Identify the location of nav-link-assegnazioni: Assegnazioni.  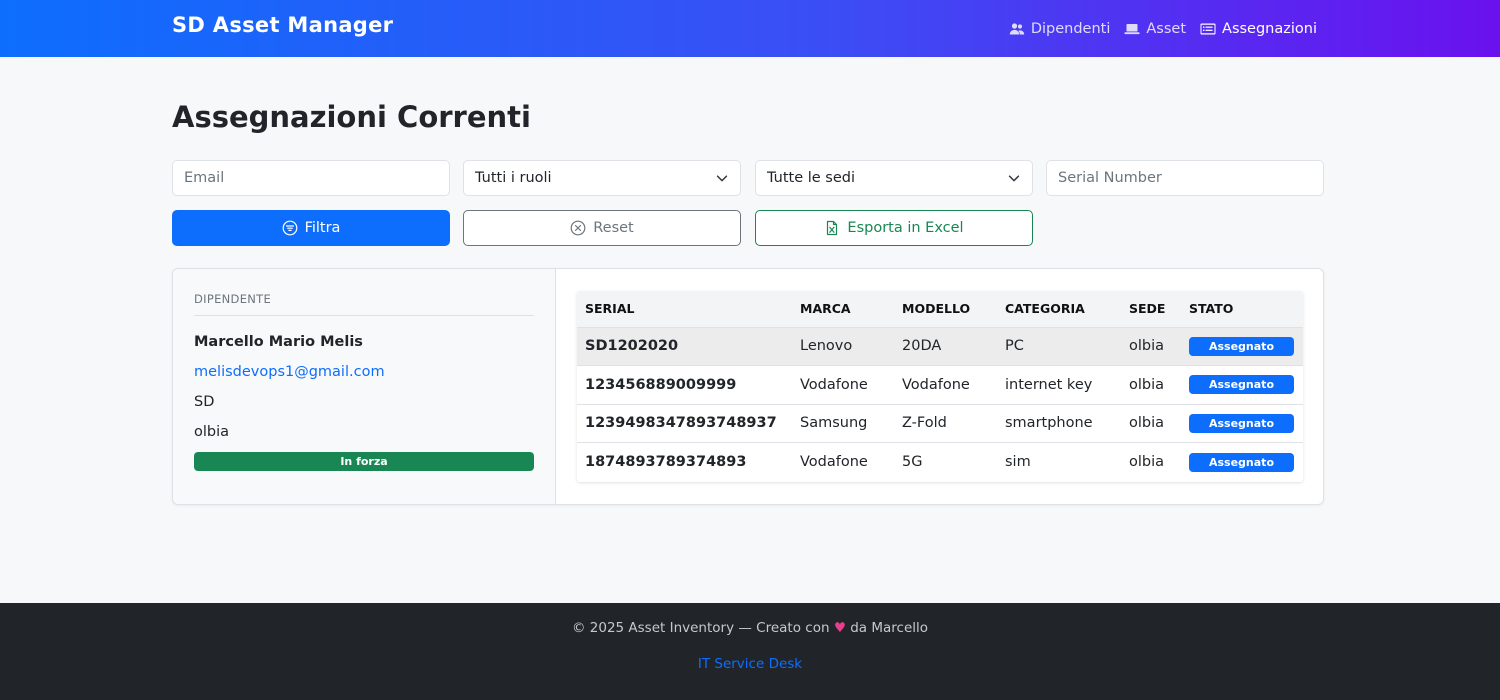
(1258, 29).